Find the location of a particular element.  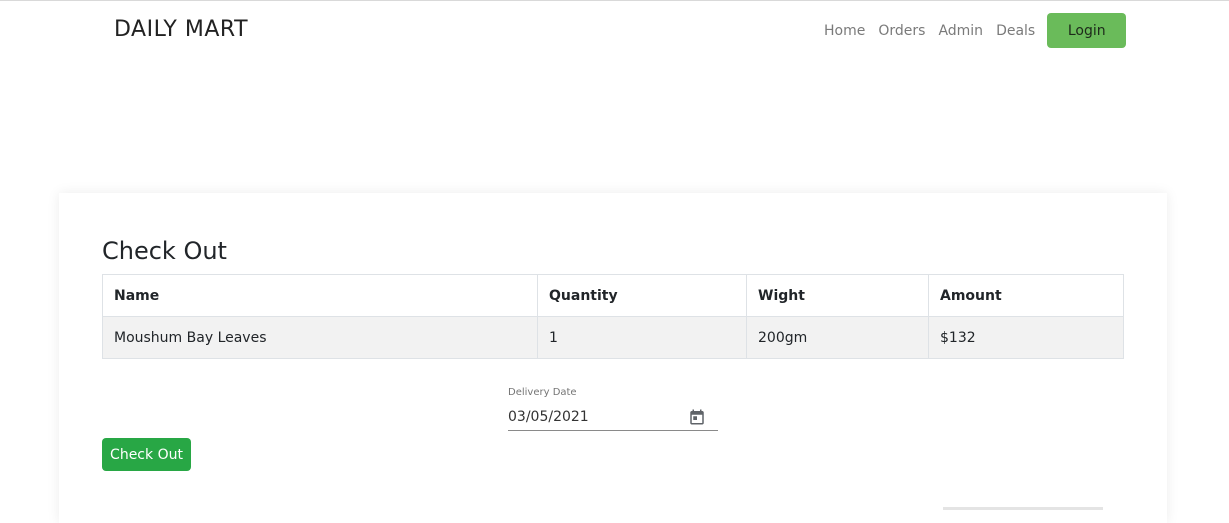

column-header-weight: Wight is located at coordinates (837, 295).